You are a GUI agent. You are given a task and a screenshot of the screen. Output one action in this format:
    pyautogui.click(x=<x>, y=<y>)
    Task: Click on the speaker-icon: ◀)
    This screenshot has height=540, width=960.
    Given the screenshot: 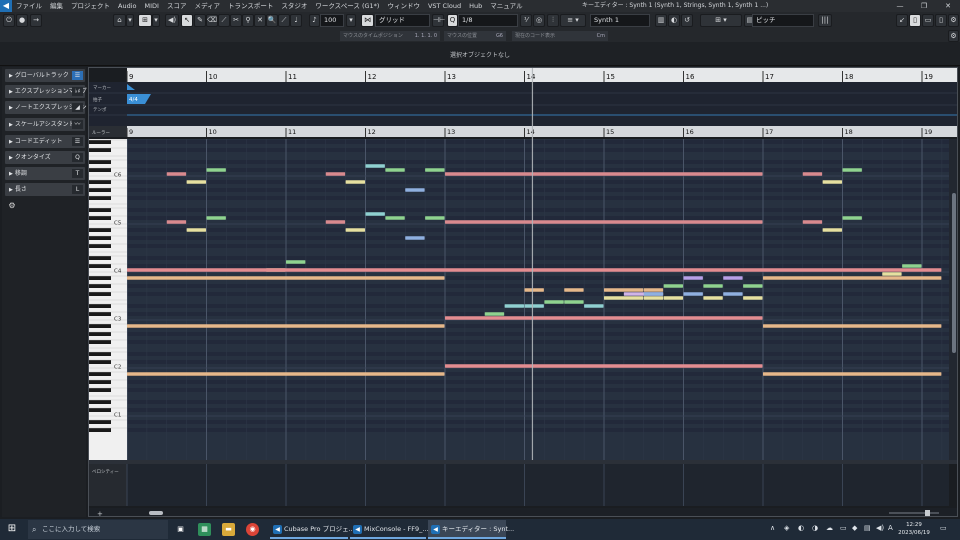 What is the action you would take?
    pyautogui.click(x=172, y=20)
    